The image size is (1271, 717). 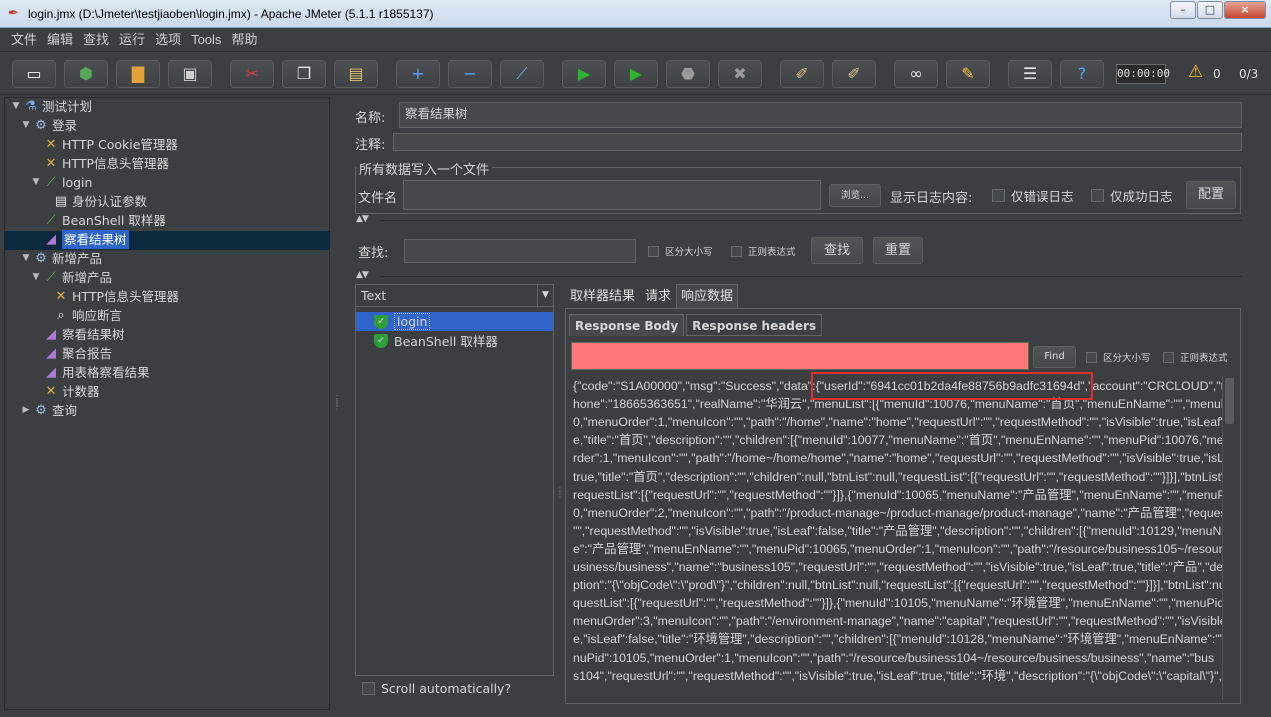 I want to click on tree-node-label: 查询, so click(x=65, y=410).